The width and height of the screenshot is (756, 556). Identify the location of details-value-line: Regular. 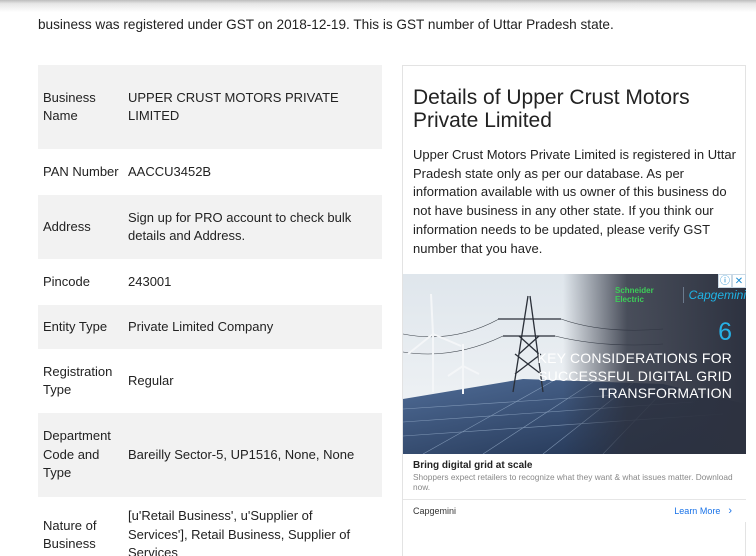
(151, 380).